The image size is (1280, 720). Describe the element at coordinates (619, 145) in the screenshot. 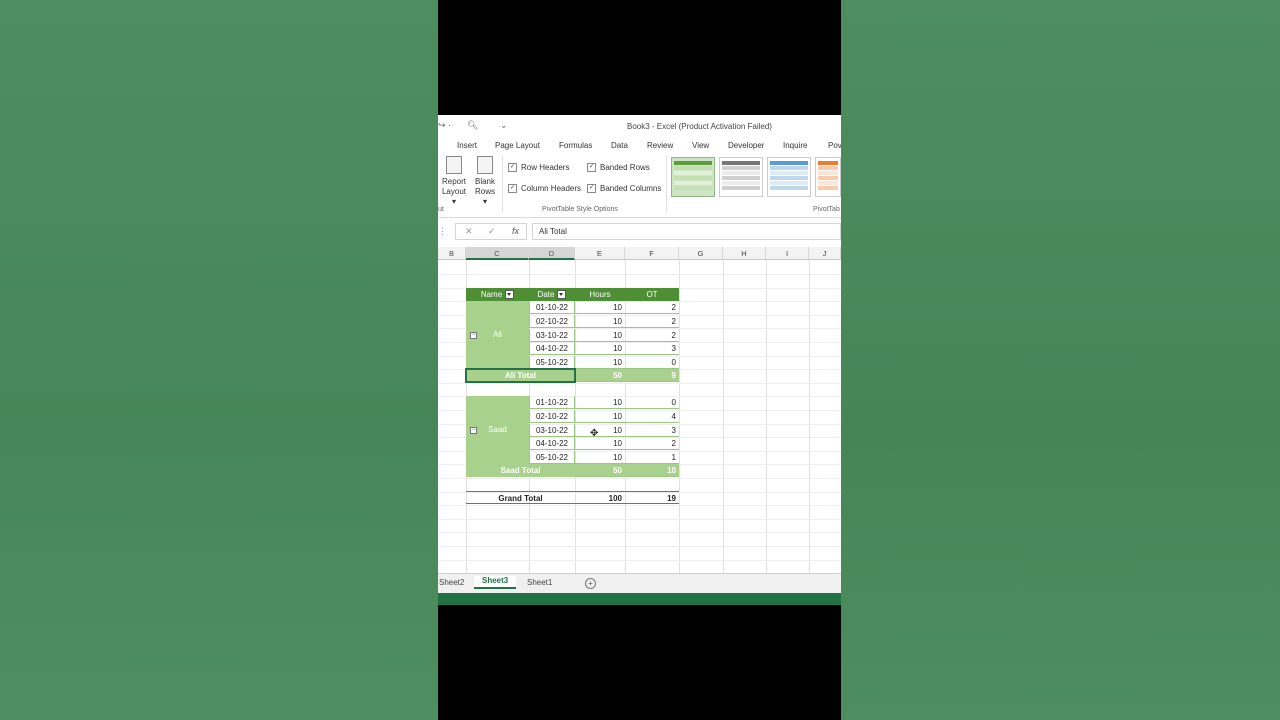

I see `tab-data: Data` at that location.